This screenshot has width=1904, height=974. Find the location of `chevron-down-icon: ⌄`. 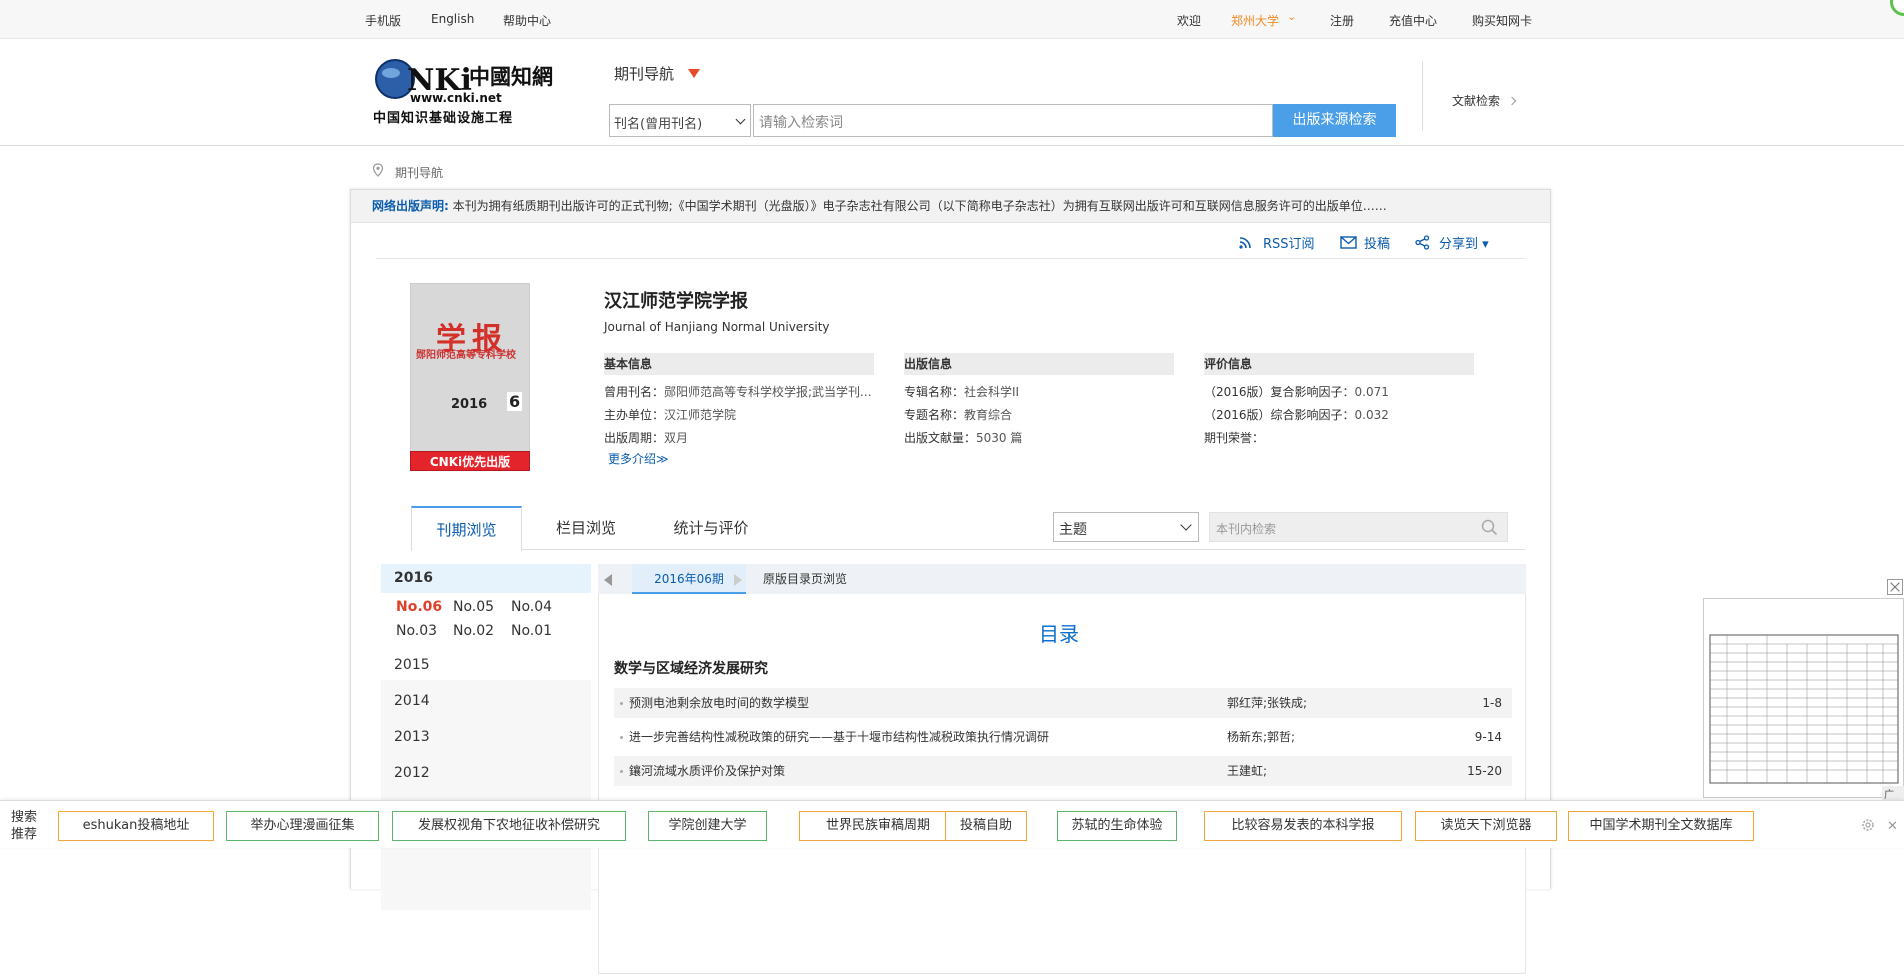

chevron-down-icon: ⌄ is located at coordinates (1291, 16).